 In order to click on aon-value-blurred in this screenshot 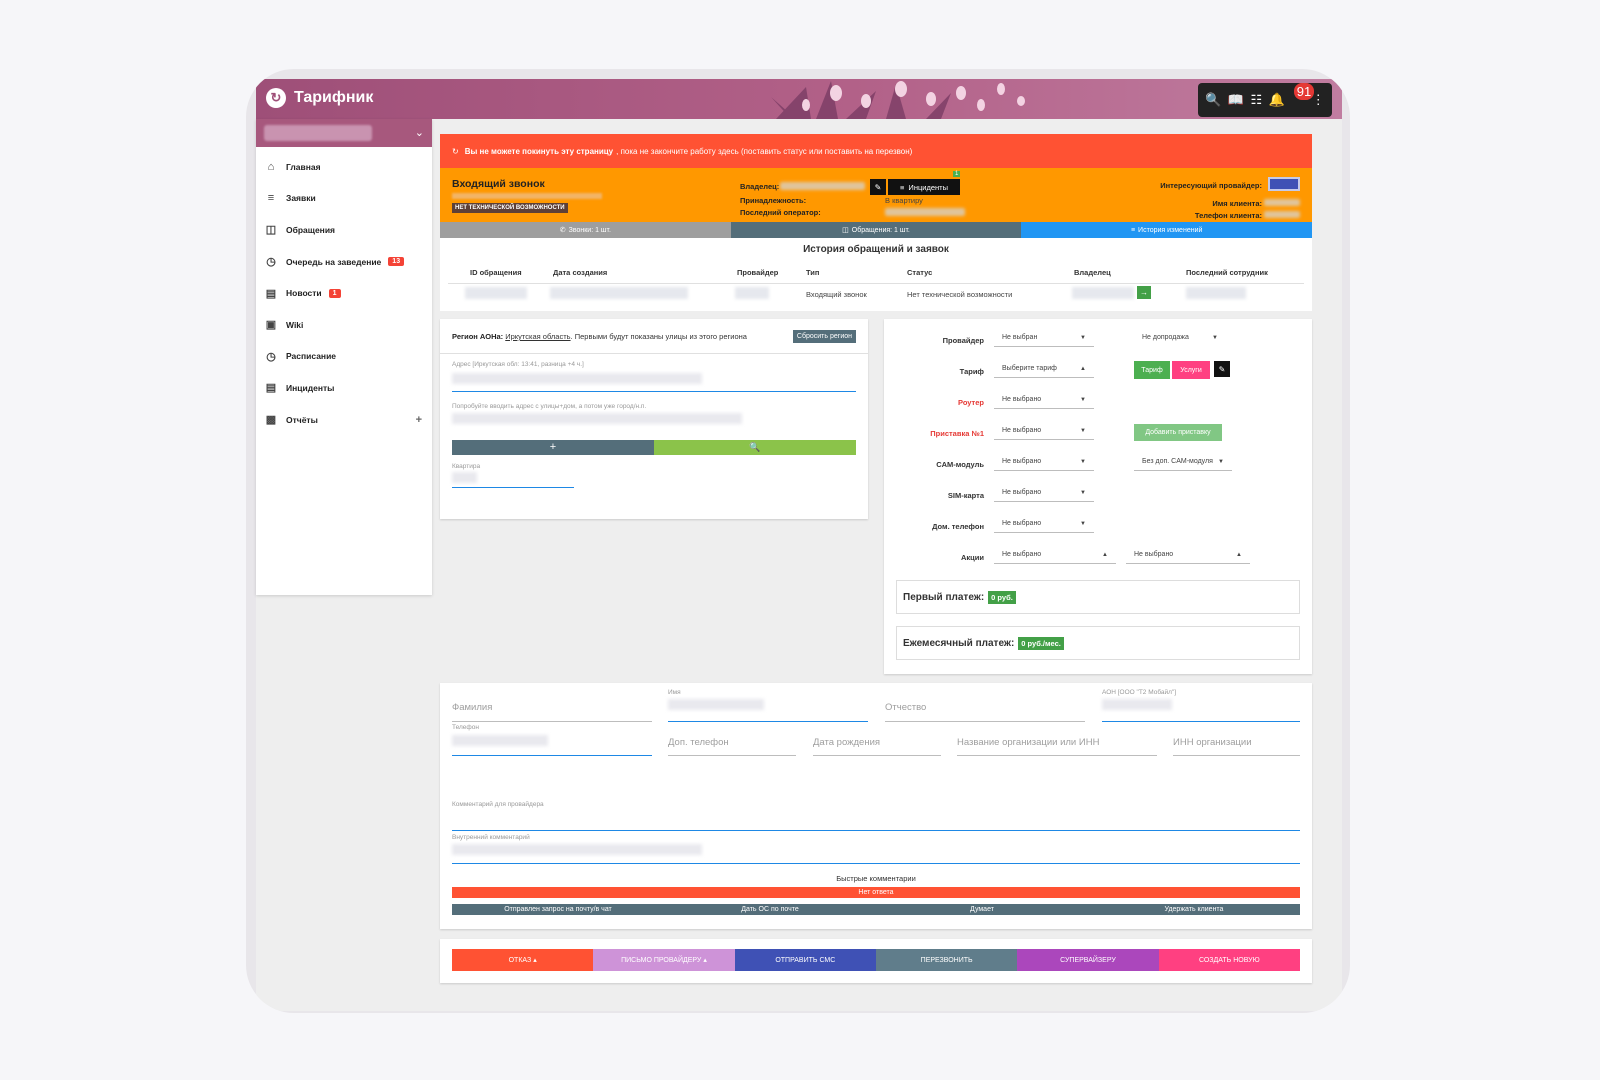, I will do `click(1137, 704)`.